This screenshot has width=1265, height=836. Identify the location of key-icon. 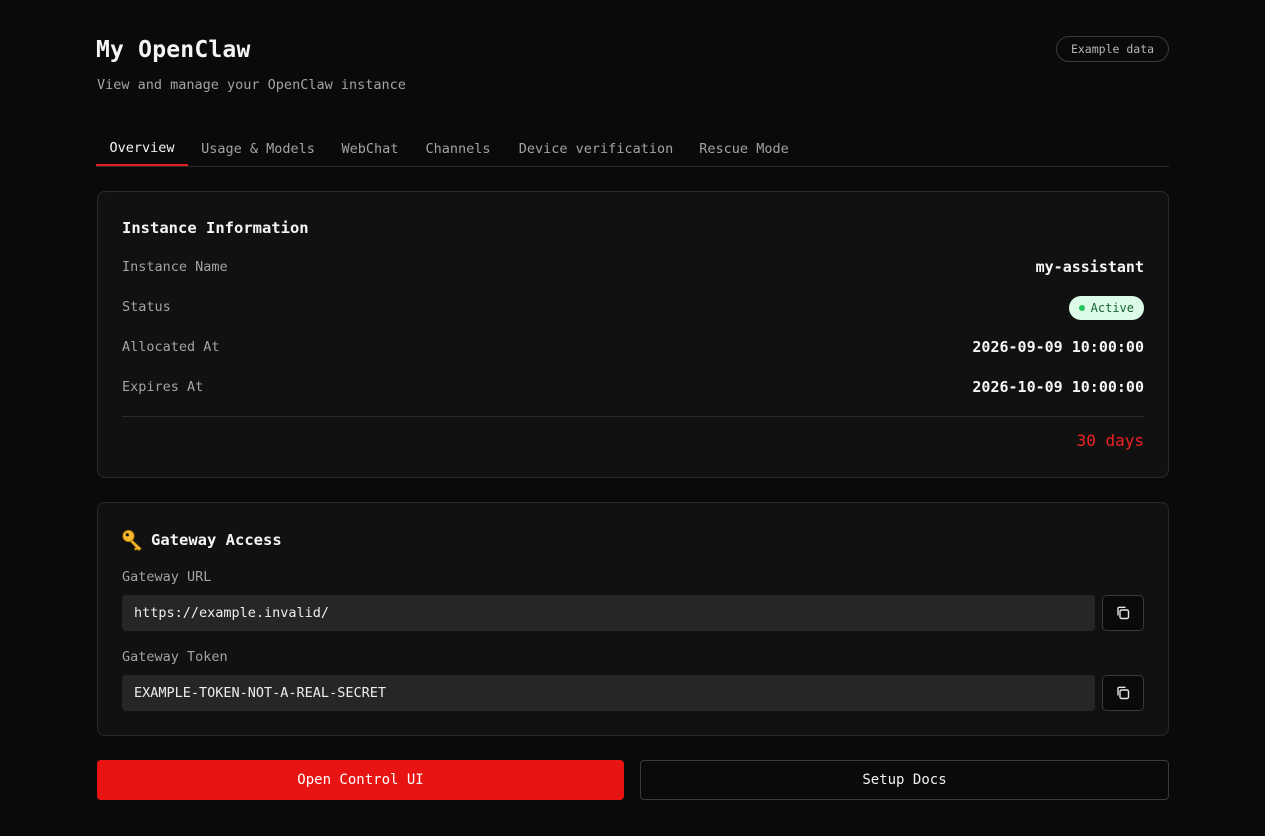
(132, 541).